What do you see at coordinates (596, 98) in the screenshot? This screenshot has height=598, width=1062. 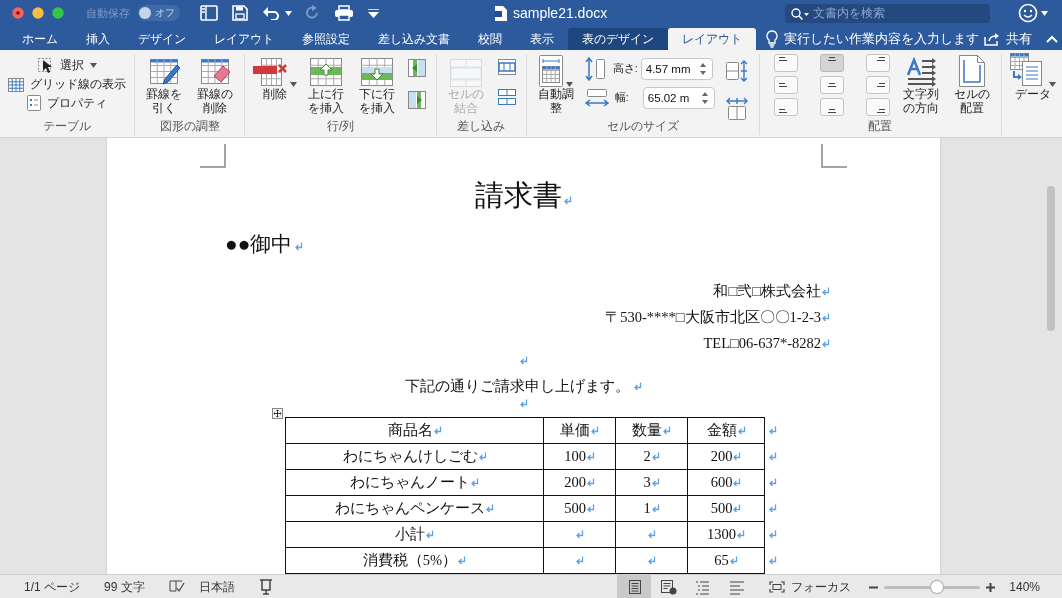 I see `column-width-icon` at bounding box center [596, 98].